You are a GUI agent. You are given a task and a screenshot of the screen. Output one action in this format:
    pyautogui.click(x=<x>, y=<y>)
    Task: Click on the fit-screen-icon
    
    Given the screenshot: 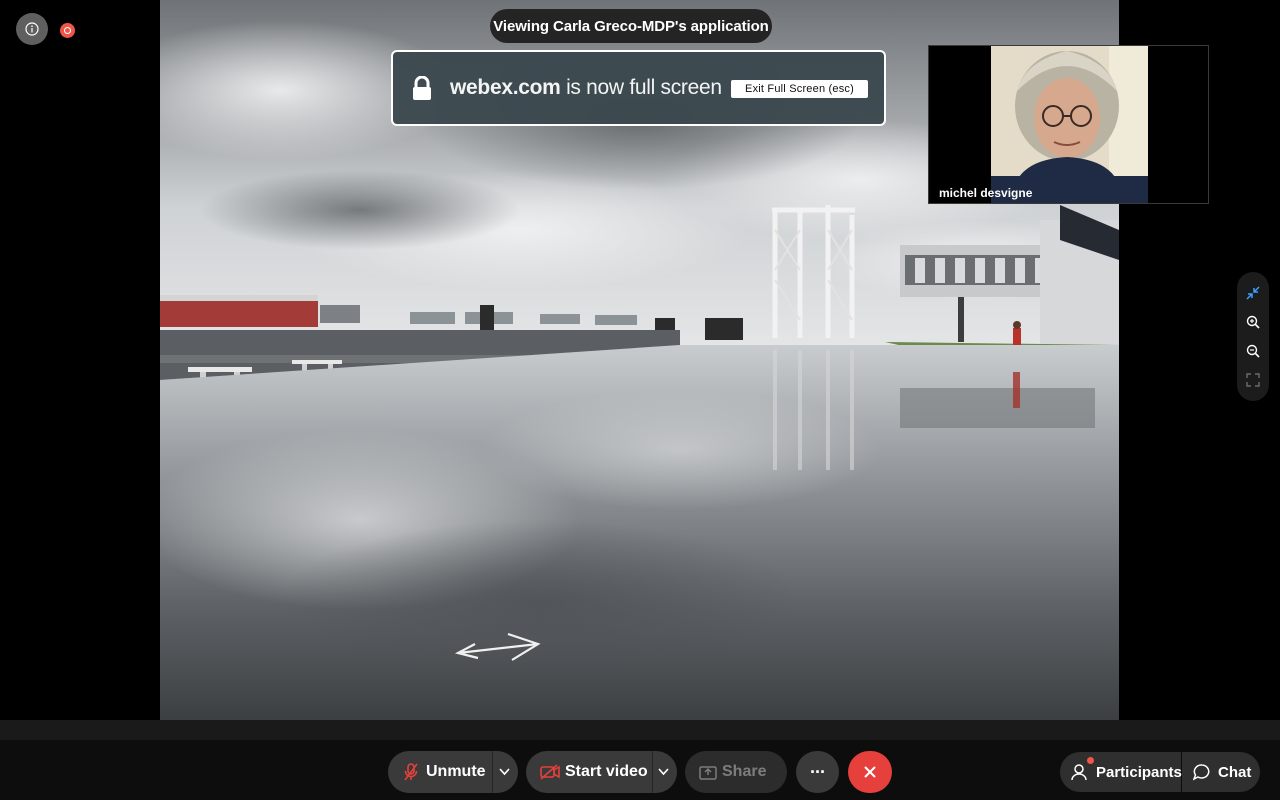 What is the action you would take?
    pyautogui.click(x=1253, y=380)
    